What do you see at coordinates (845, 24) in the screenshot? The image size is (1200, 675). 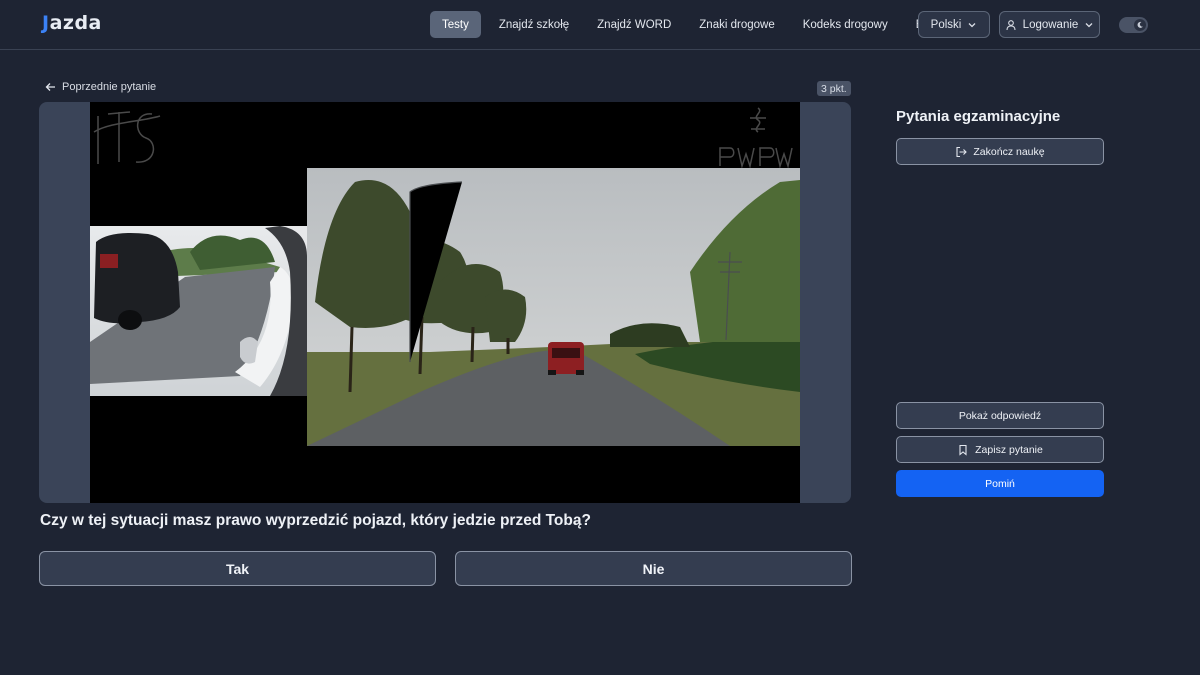 I see `nav-traffic-code: Kodeks drogowy` at bounding box center [845, 24].